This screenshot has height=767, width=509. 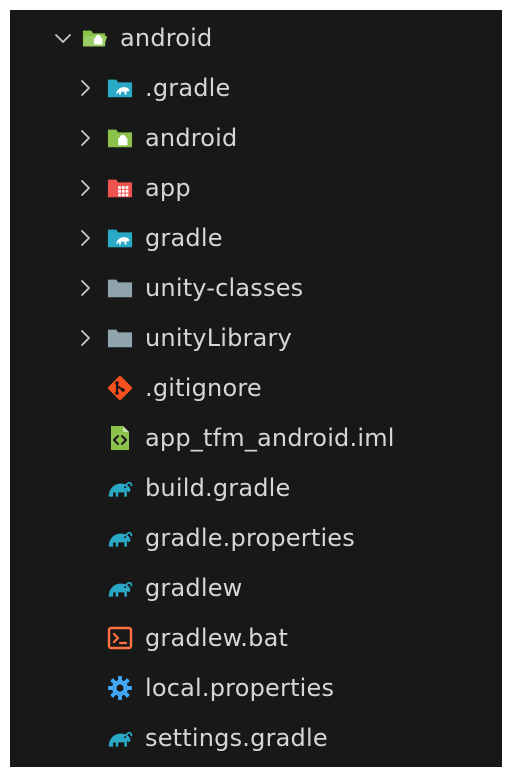 I want to click on tree-item-label: app, so click(x=168, y=188).